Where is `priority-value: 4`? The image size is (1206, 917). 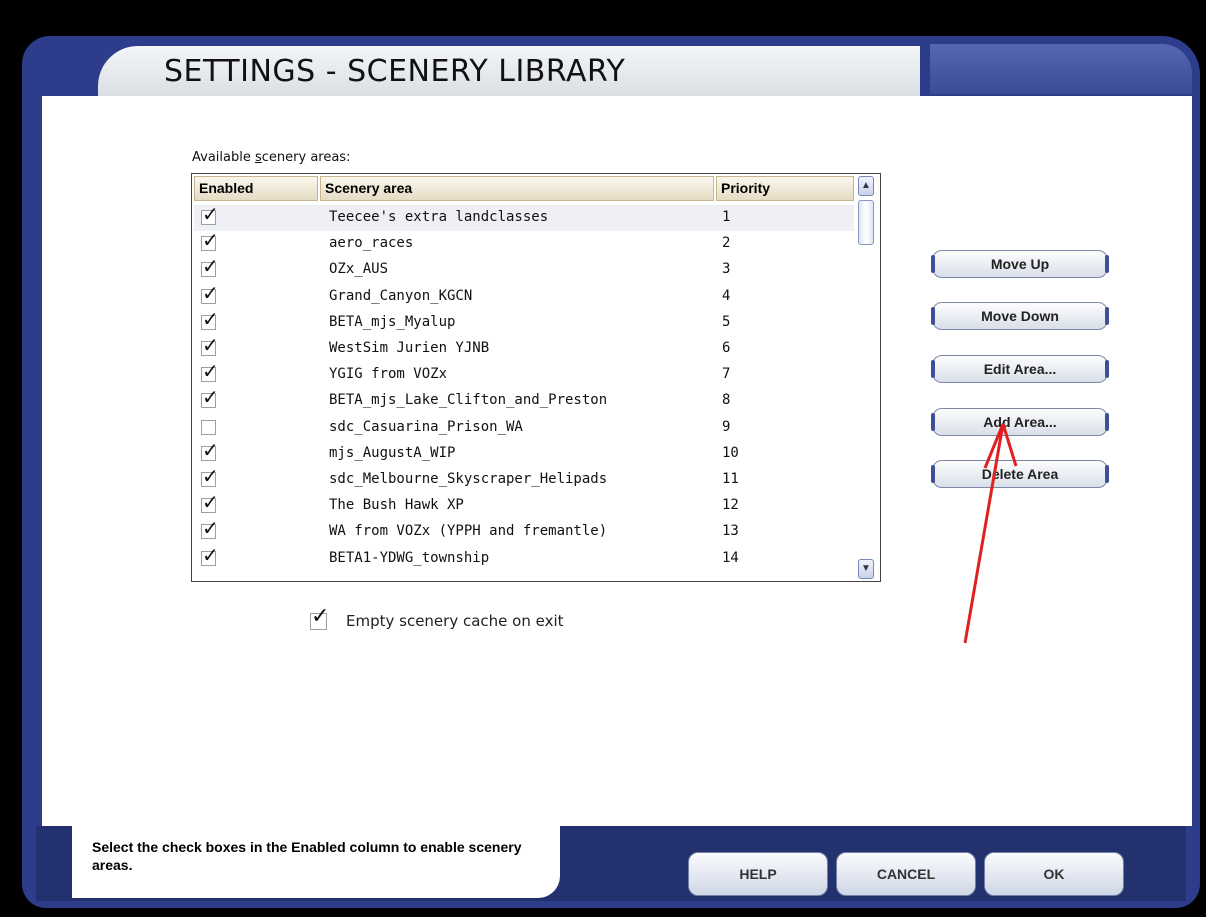
priority-value: 4 is located at coordinates (726, 295).